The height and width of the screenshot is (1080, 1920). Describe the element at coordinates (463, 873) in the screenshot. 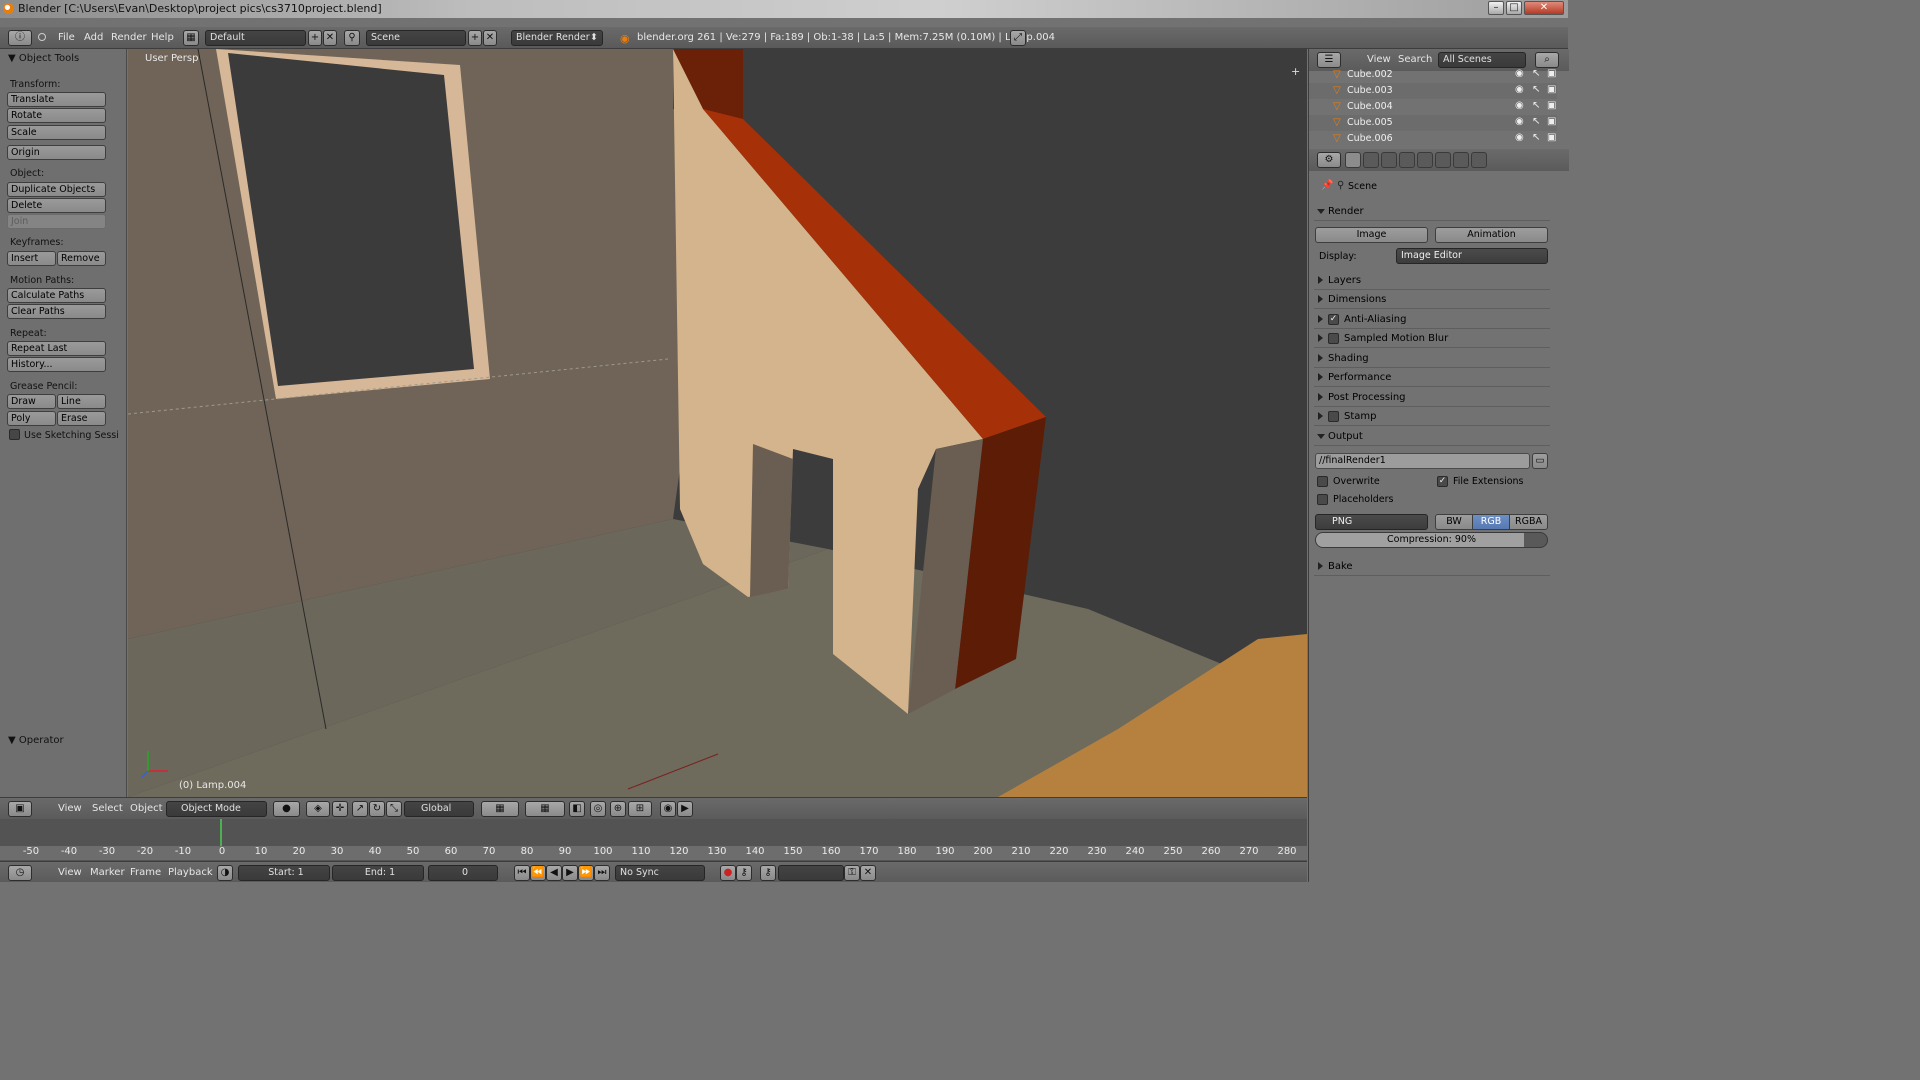

I see `current-frame-field: 0` at that location.